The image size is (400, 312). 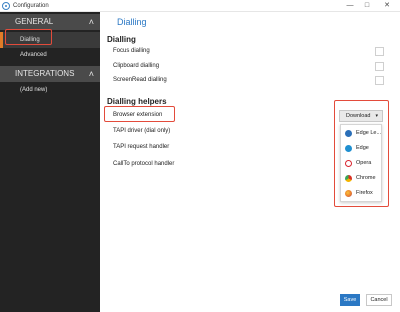 I want to click on sidebar-item-advanced: Advanced, so click(x=50, y=55).